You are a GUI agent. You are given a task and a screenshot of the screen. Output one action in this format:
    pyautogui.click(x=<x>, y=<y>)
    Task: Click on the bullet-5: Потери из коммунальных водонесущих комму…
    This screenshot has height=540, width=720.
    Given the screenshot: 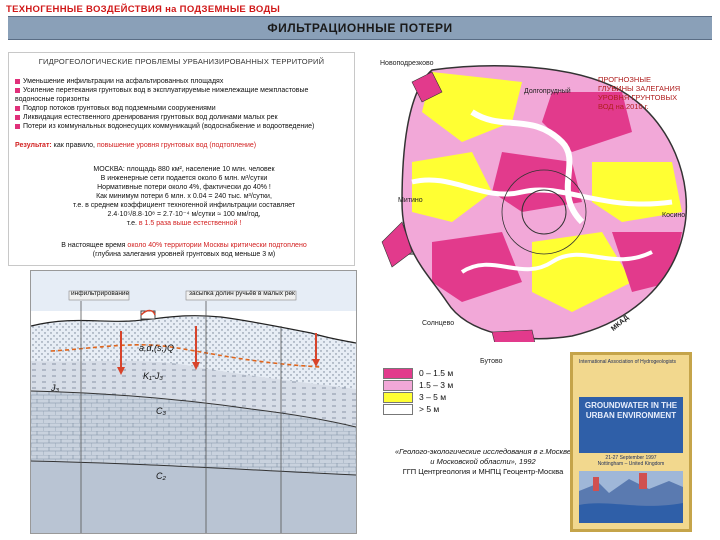 What is the action you would take?
    pyautogui.click(x=182, y=126)
    